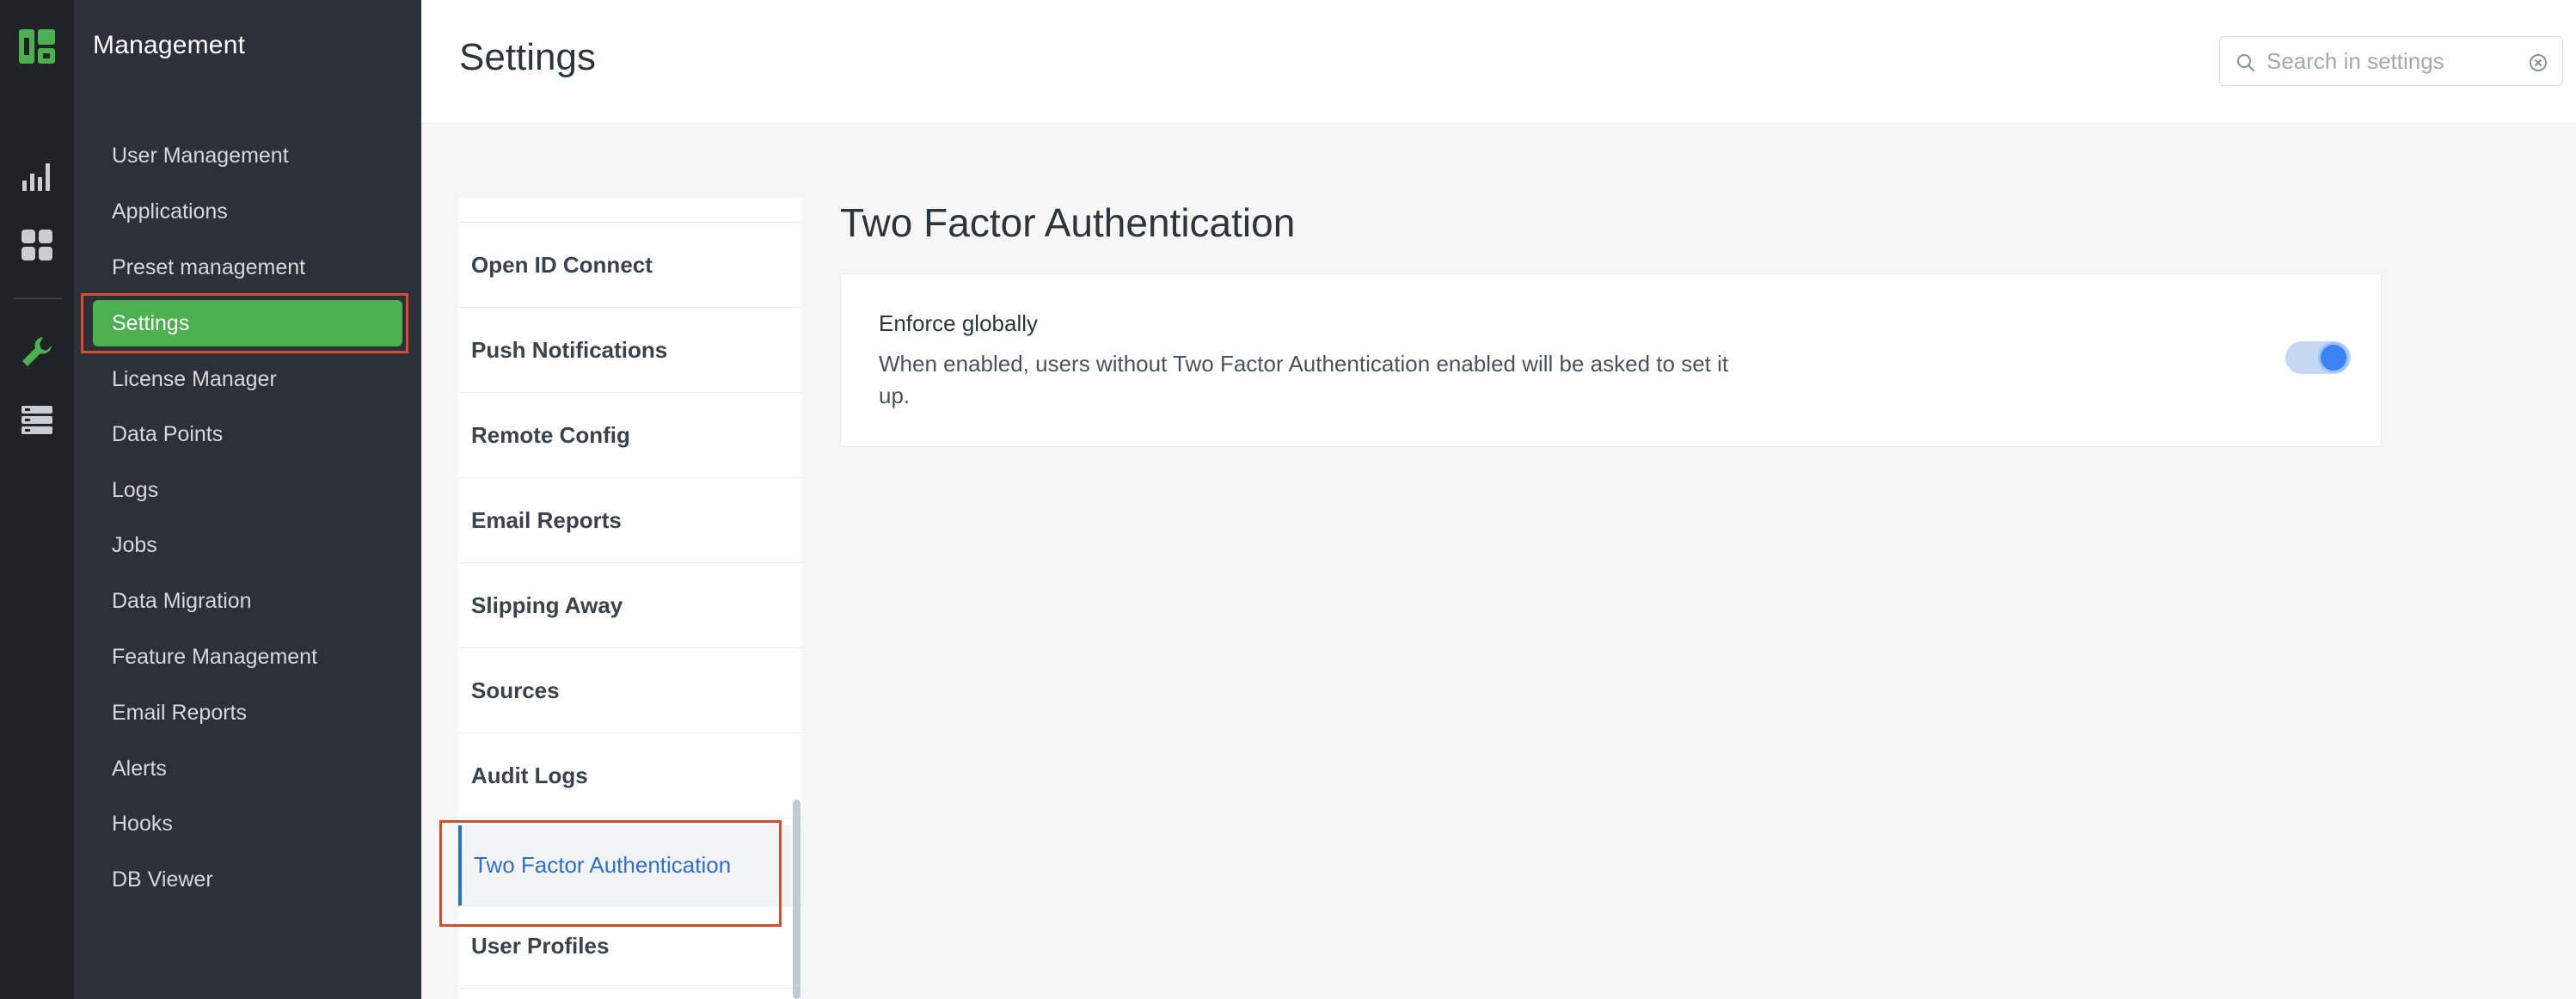 The image size is (2576, 999). I want to click on search-input, so click(2391, 61).